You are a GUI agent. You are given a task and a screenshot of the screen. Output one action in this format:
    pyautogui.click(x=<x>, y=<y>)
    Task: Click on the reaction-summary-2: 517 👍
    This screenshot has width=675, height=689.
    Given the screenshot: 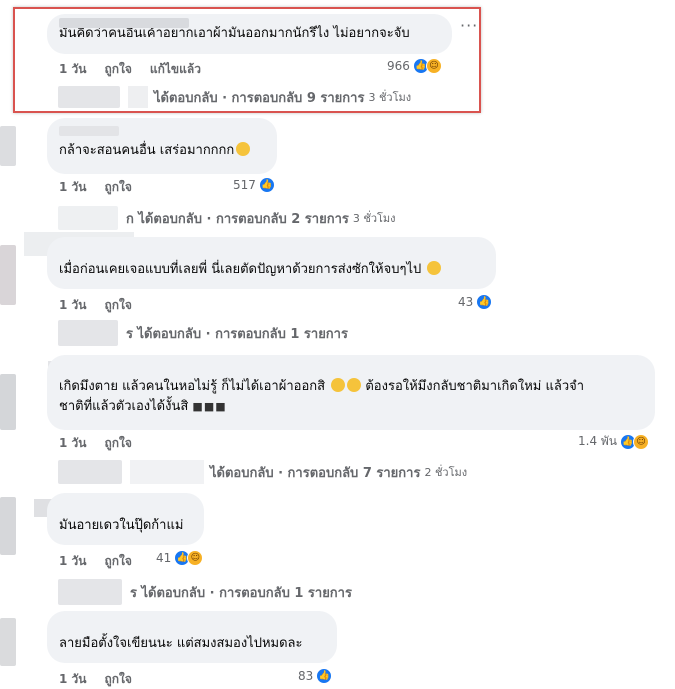 What is the action you would take?
    pyautogui.click(x=254, y=185)
    